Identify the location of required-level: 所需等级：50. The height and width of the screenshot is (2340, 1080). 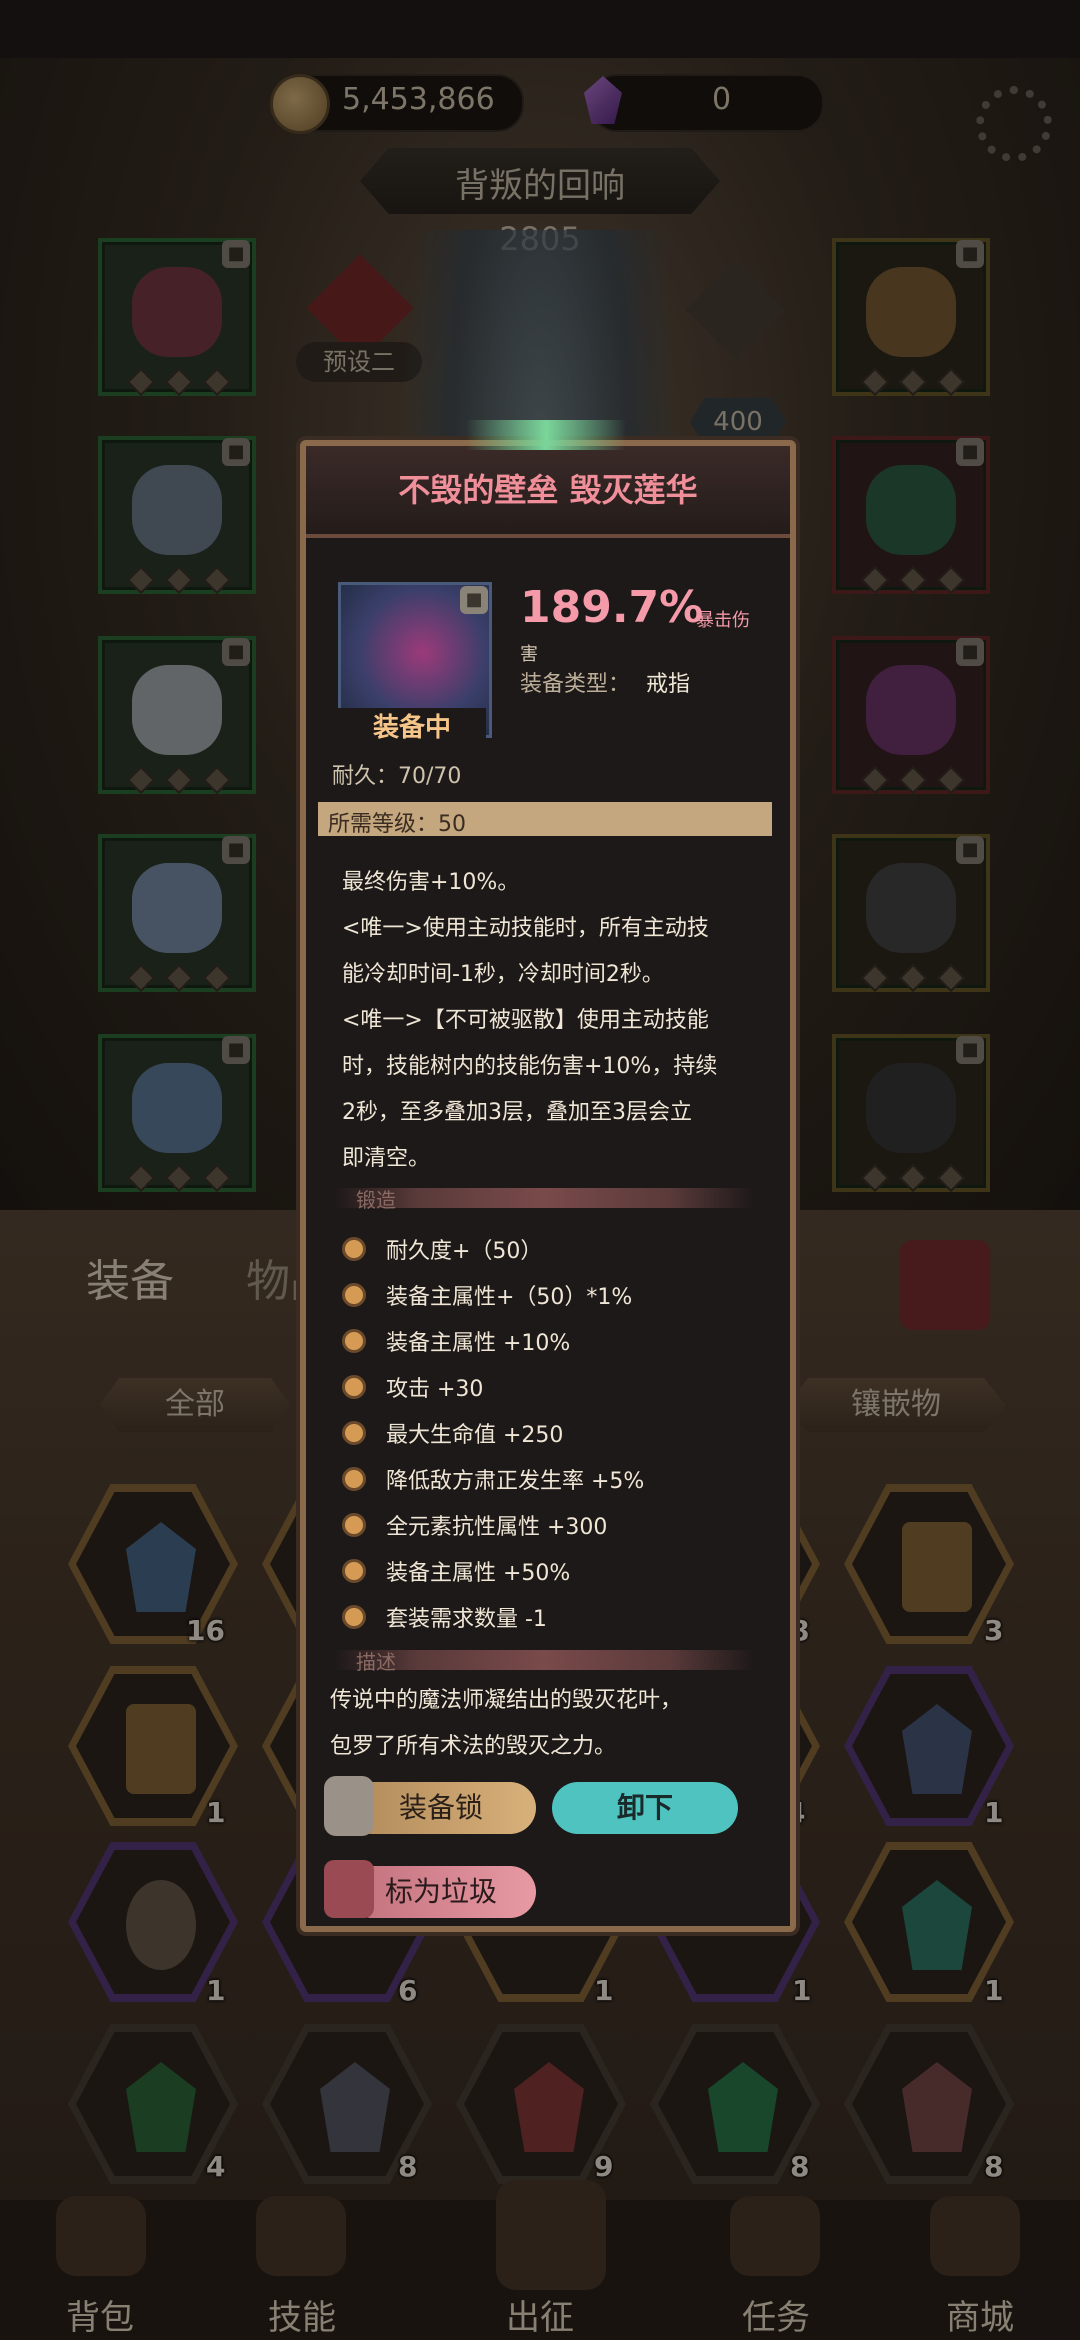
(397, 824).